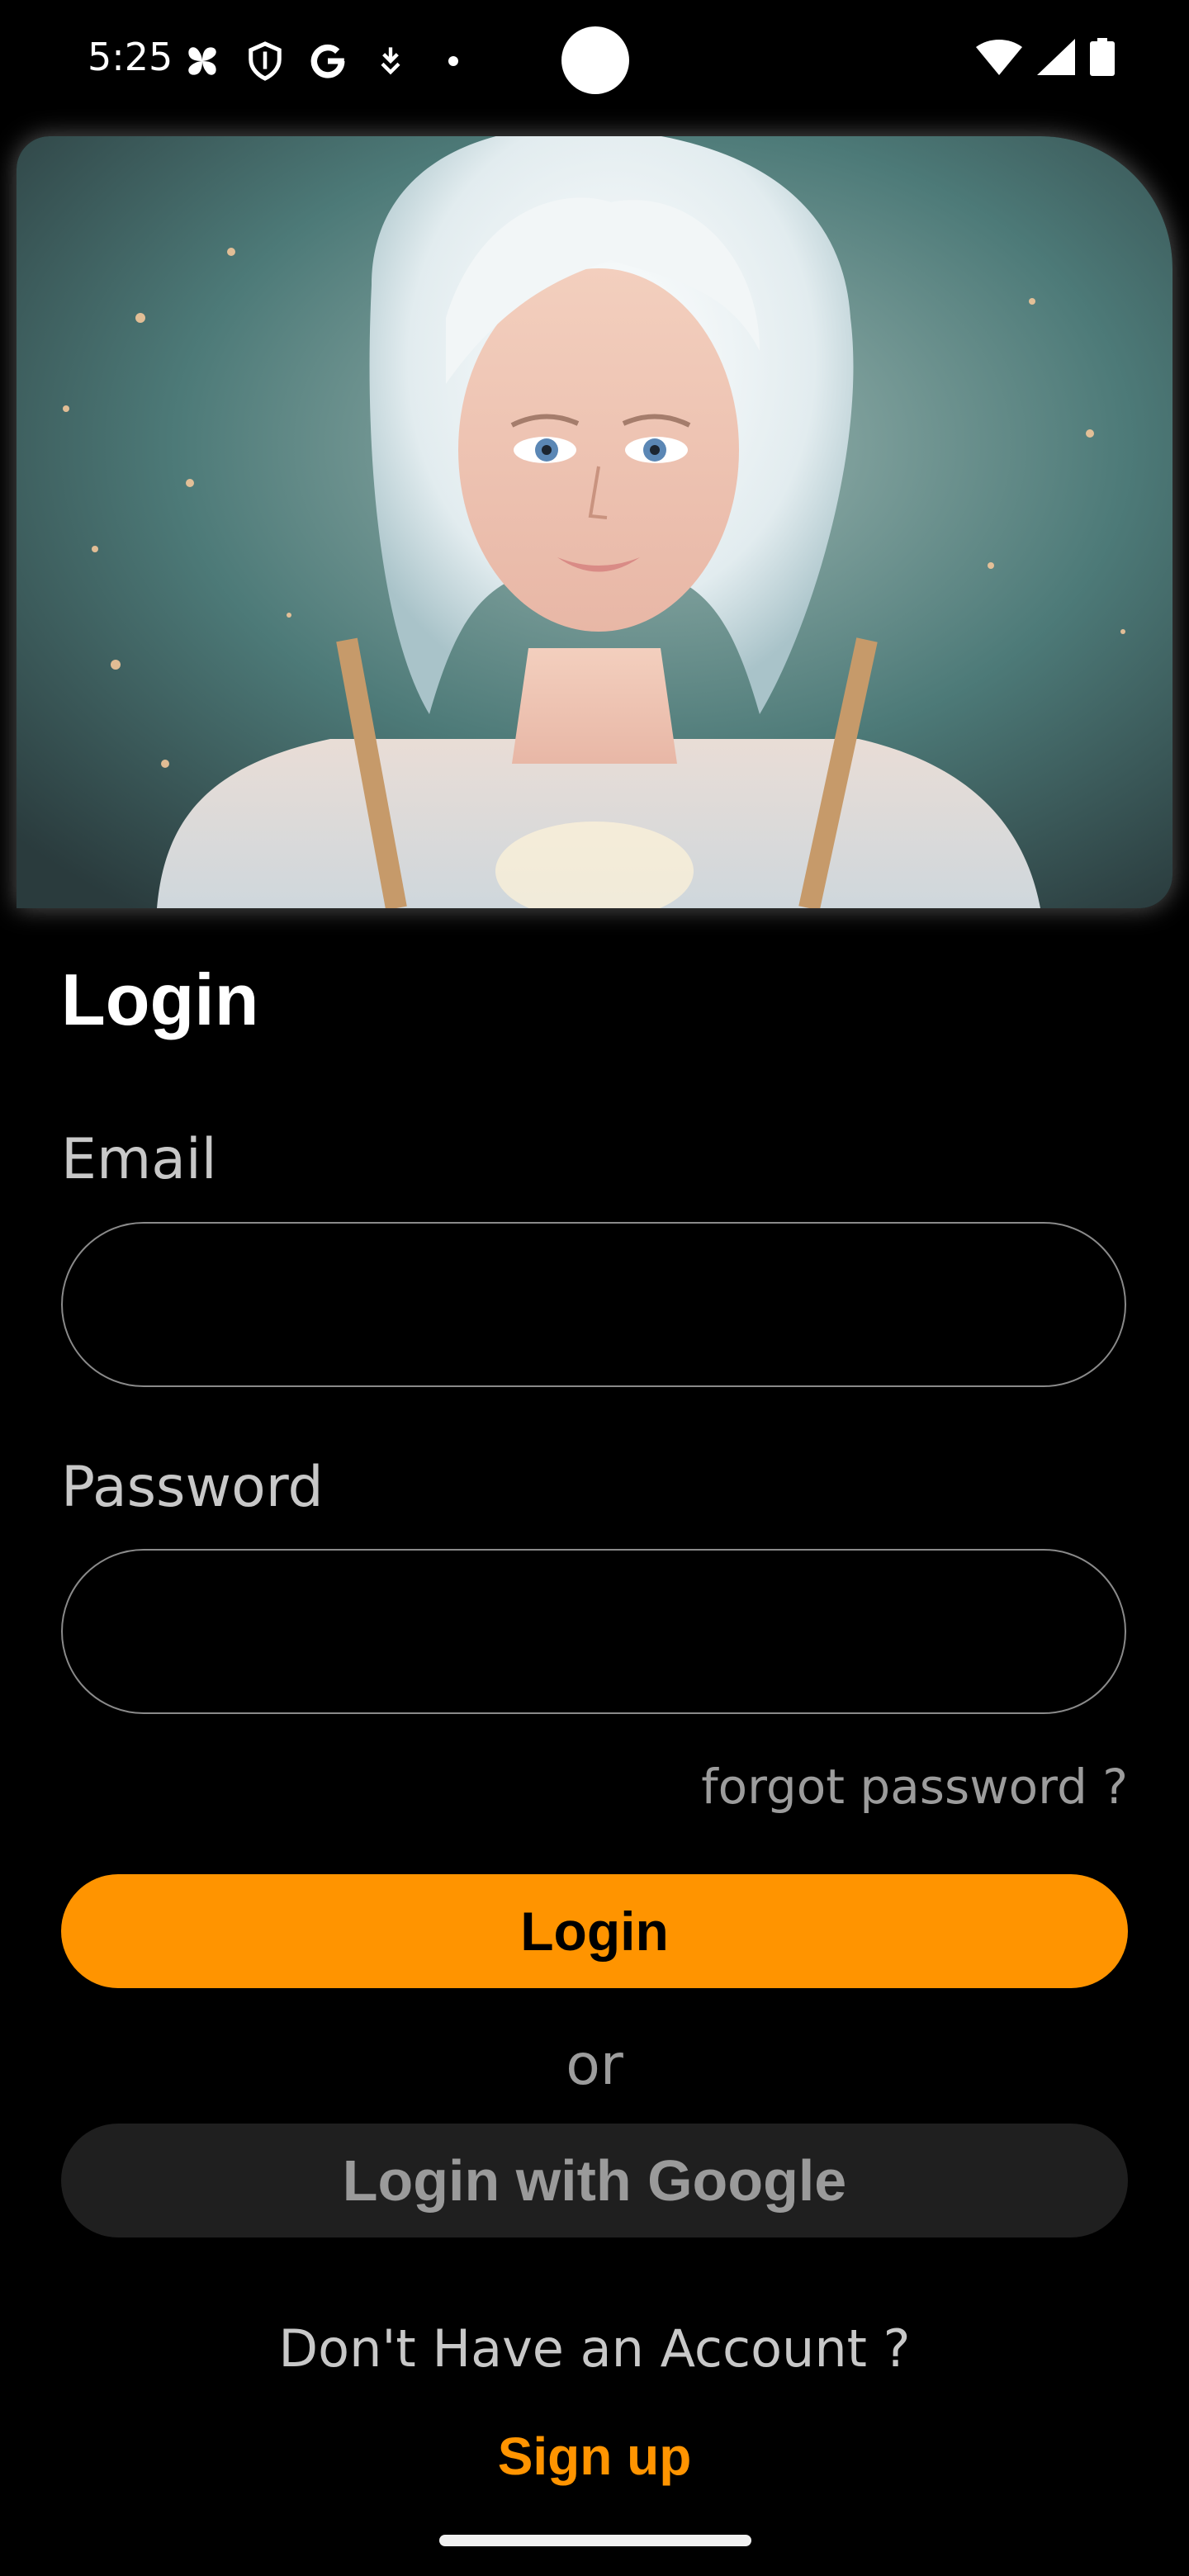 The width and height of the screenshot is (1189, 2576). I want to click on status-time: 5:25, so click(130, 57).